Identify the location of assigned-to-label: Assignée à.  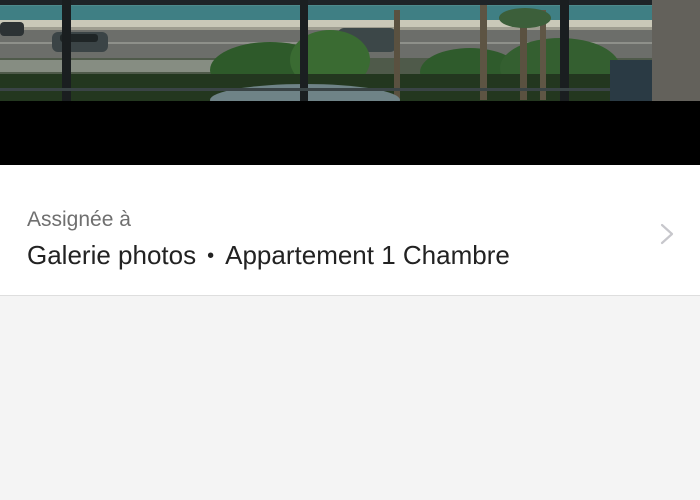
(79, 219).